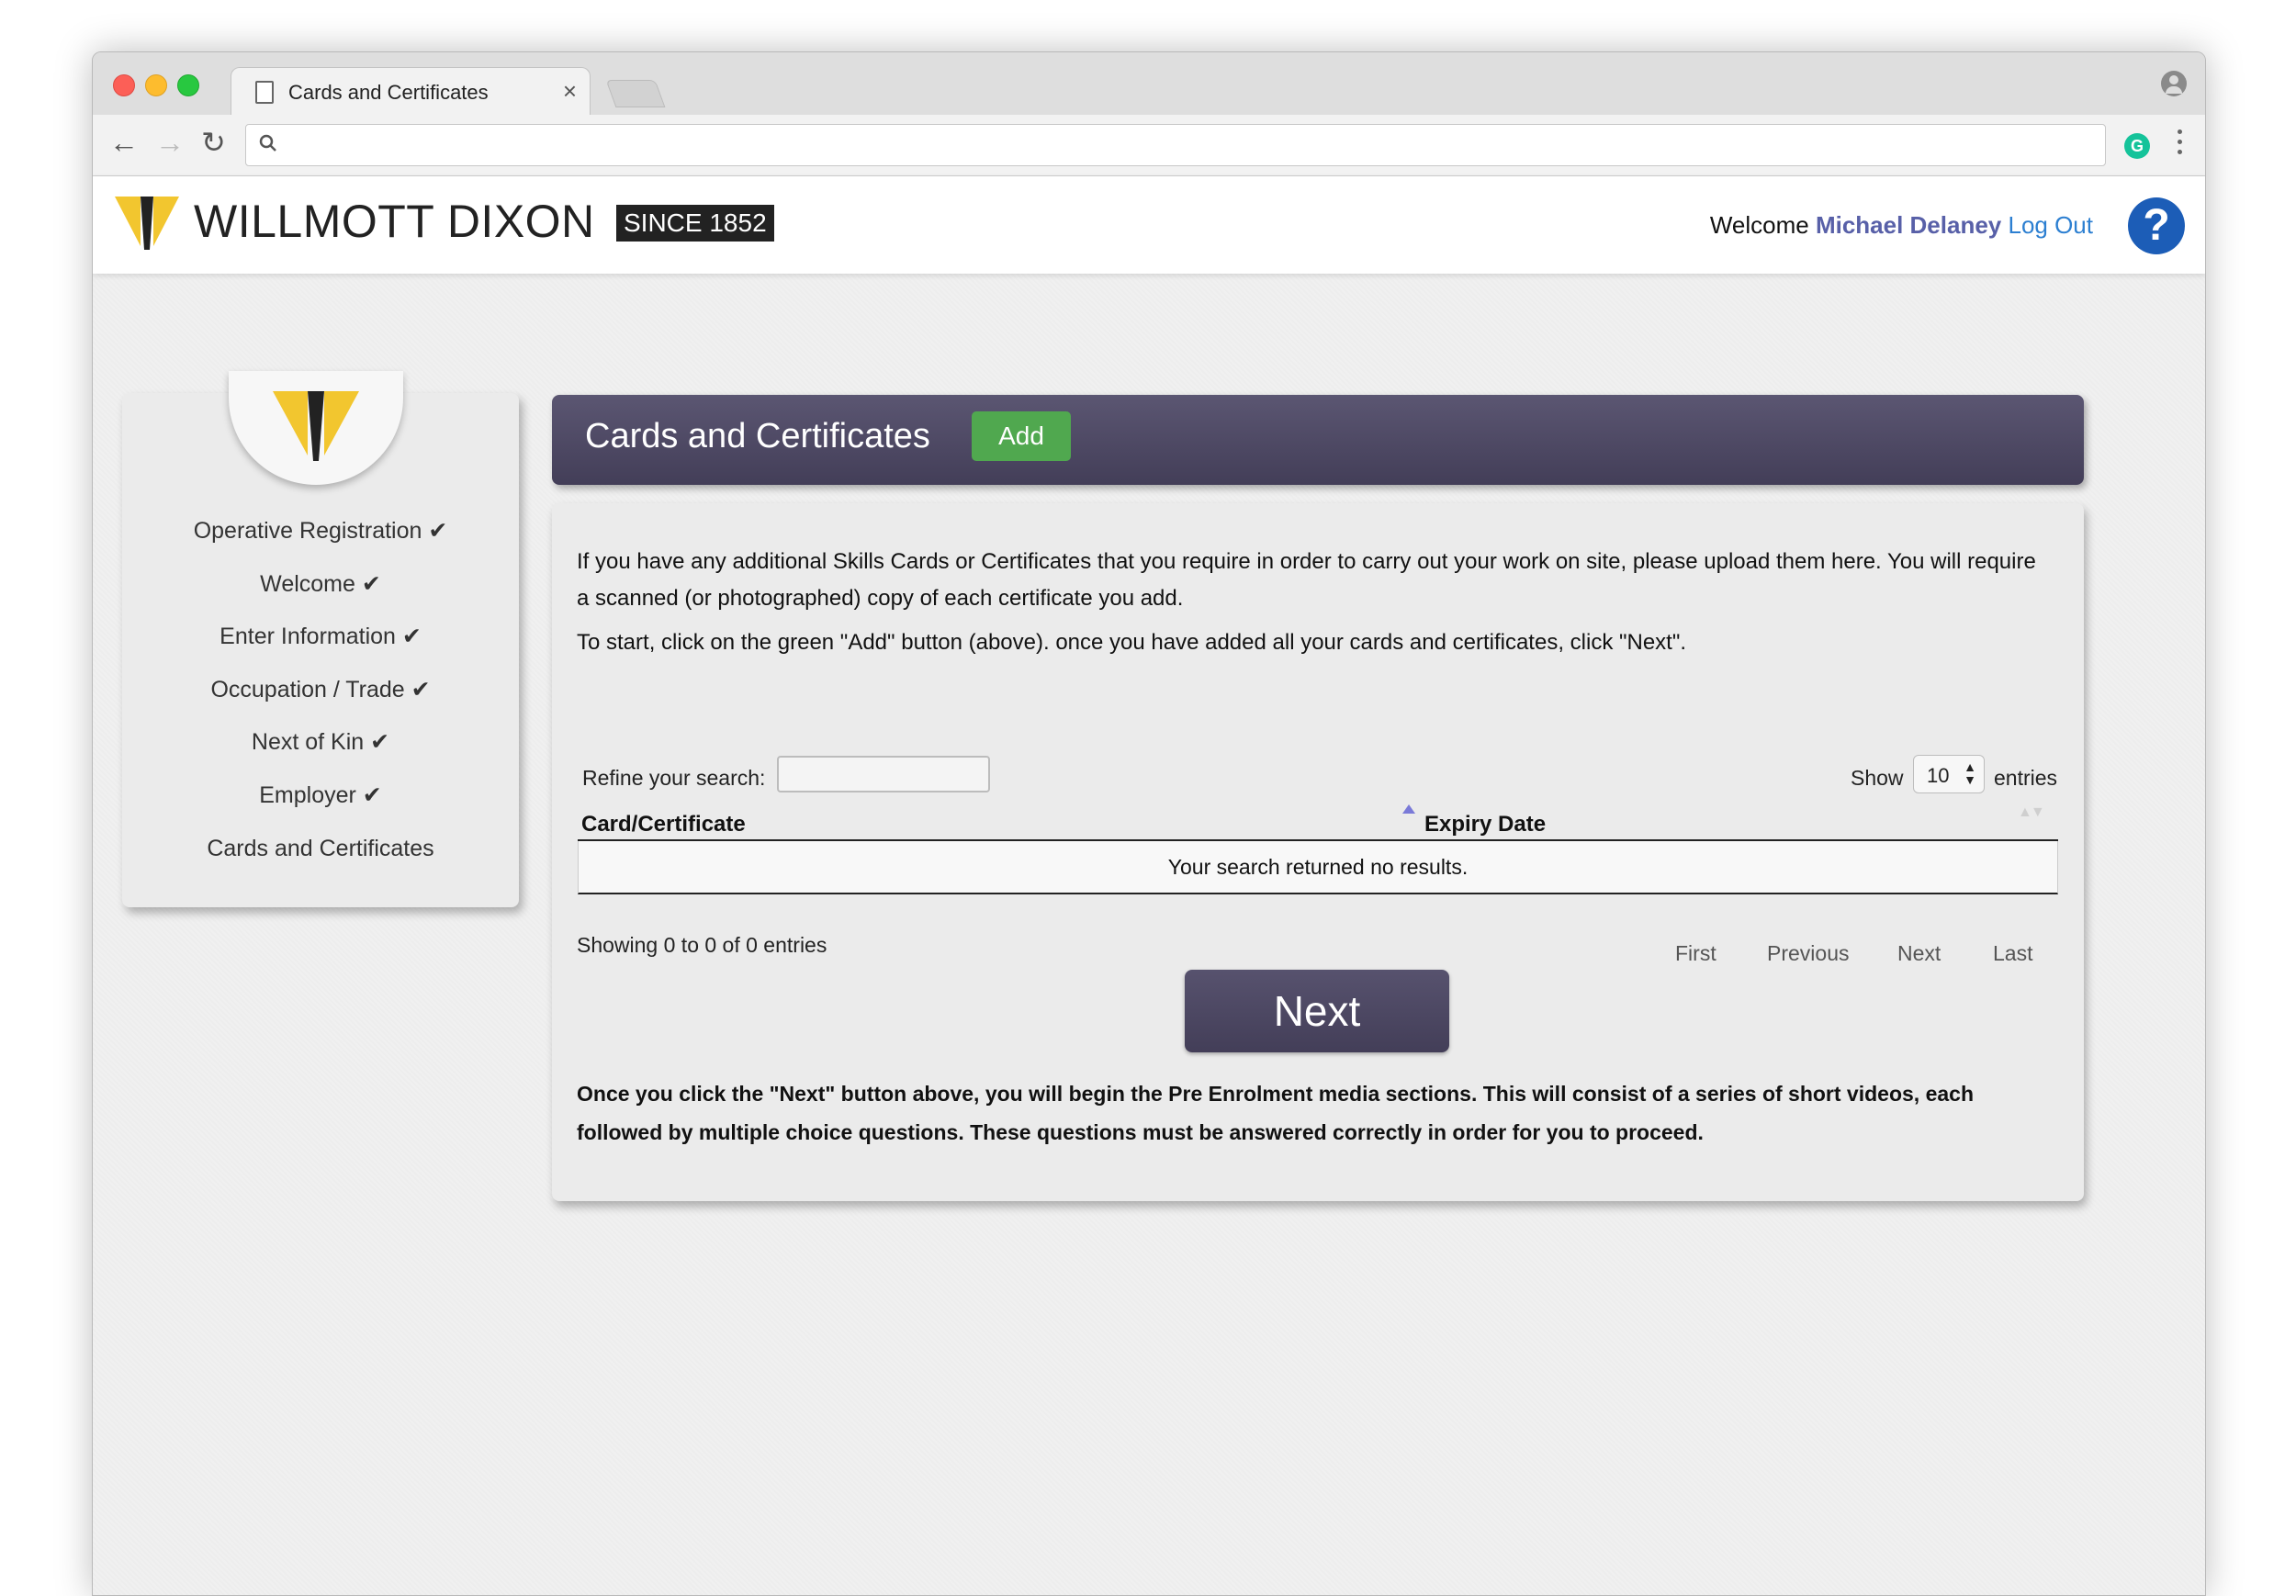 The height and width of the screenshot is (1596, 2296). I want to click on next-button: Next, so click(1317, 1011).